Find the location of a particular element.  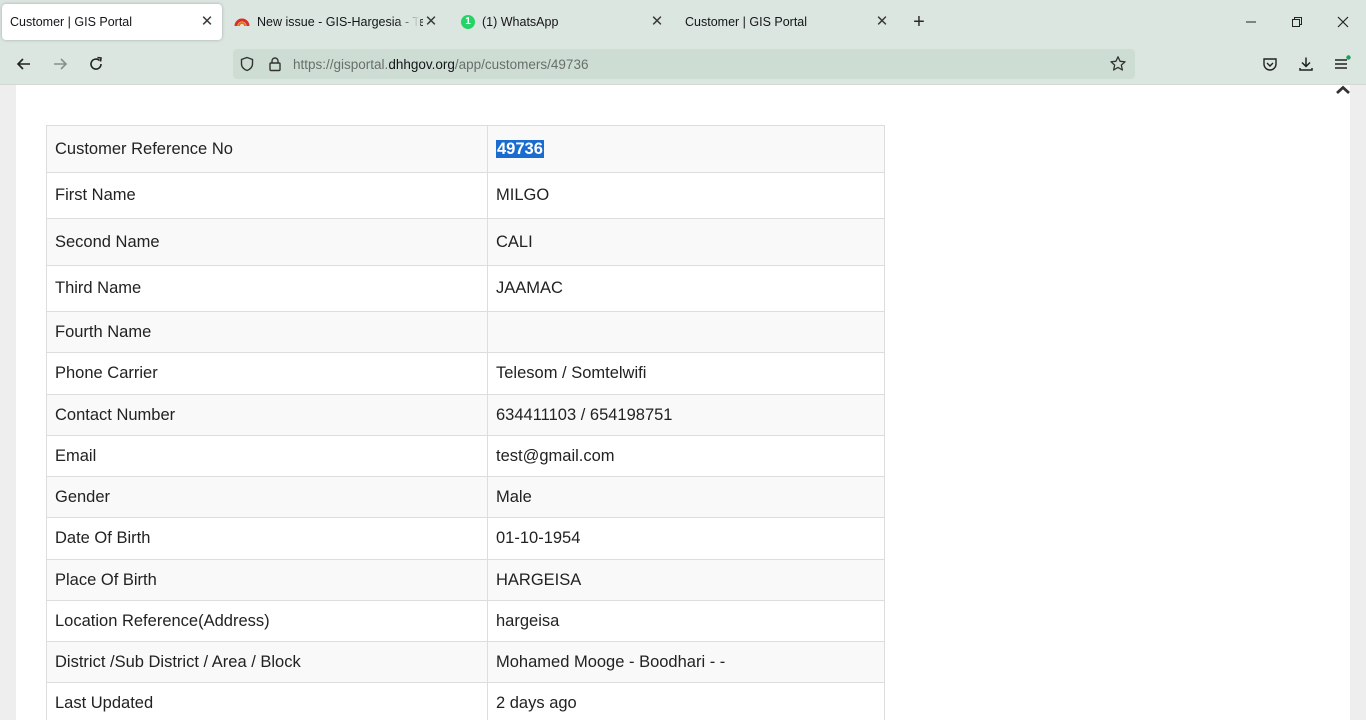

table-row: Phone Carrier Telesom / Somtelwifi is located at coordinates (465, 373).